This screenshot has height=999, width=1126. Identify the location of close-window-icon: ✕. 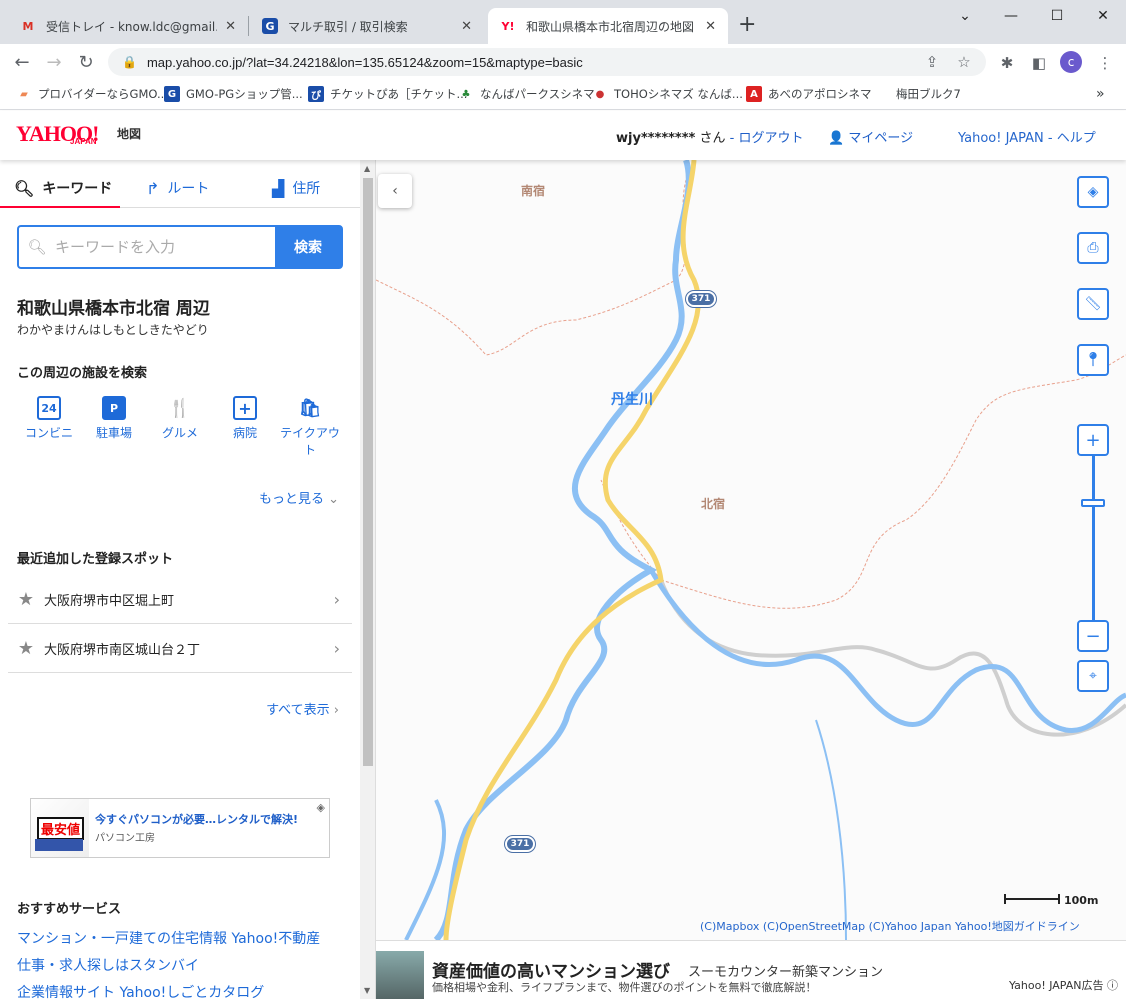
(1103, 16).